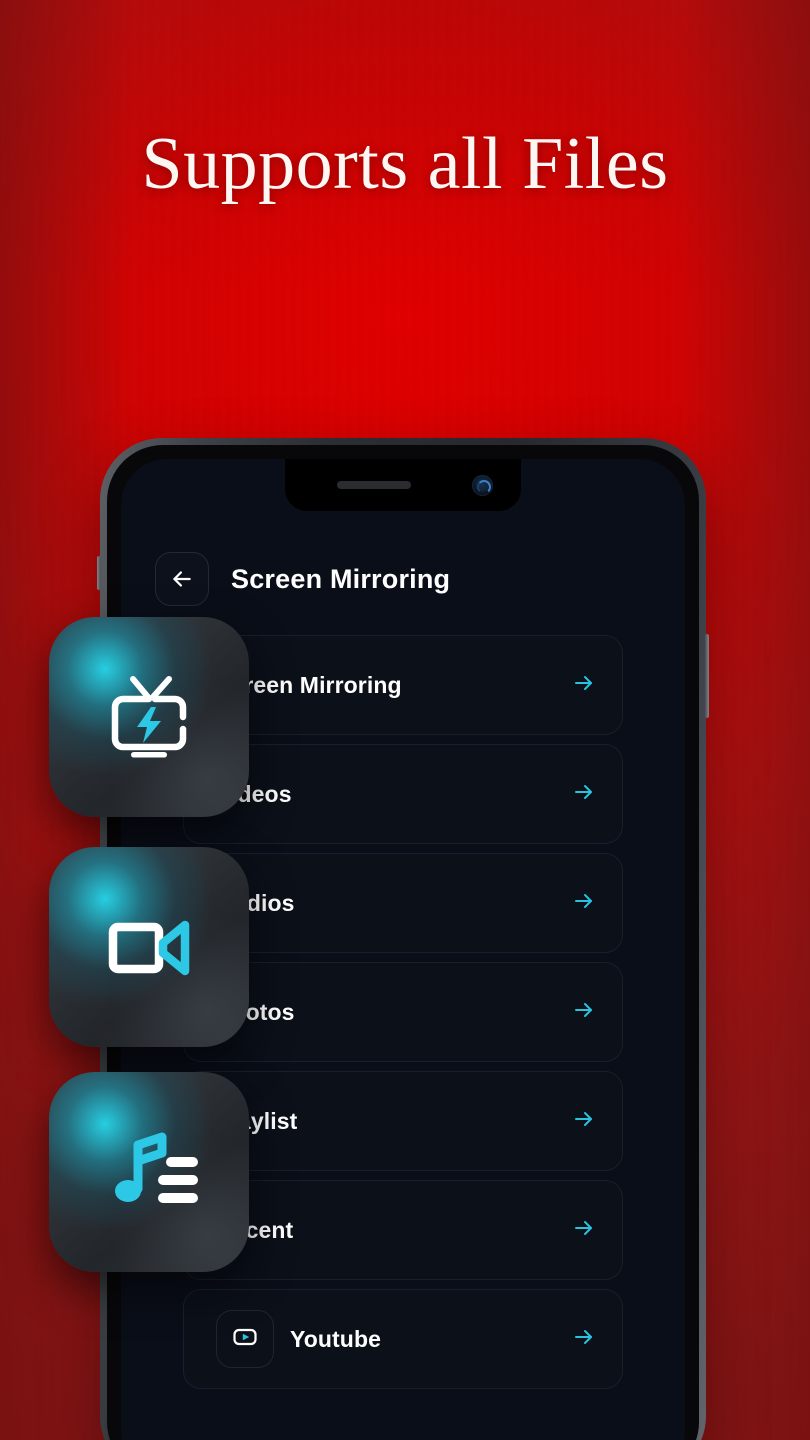 This screenshot has height=1440, width=810. Describe the element at coordinates (335, 1338) in the screenshot. I see `list-item-label: Youtube` at that location.